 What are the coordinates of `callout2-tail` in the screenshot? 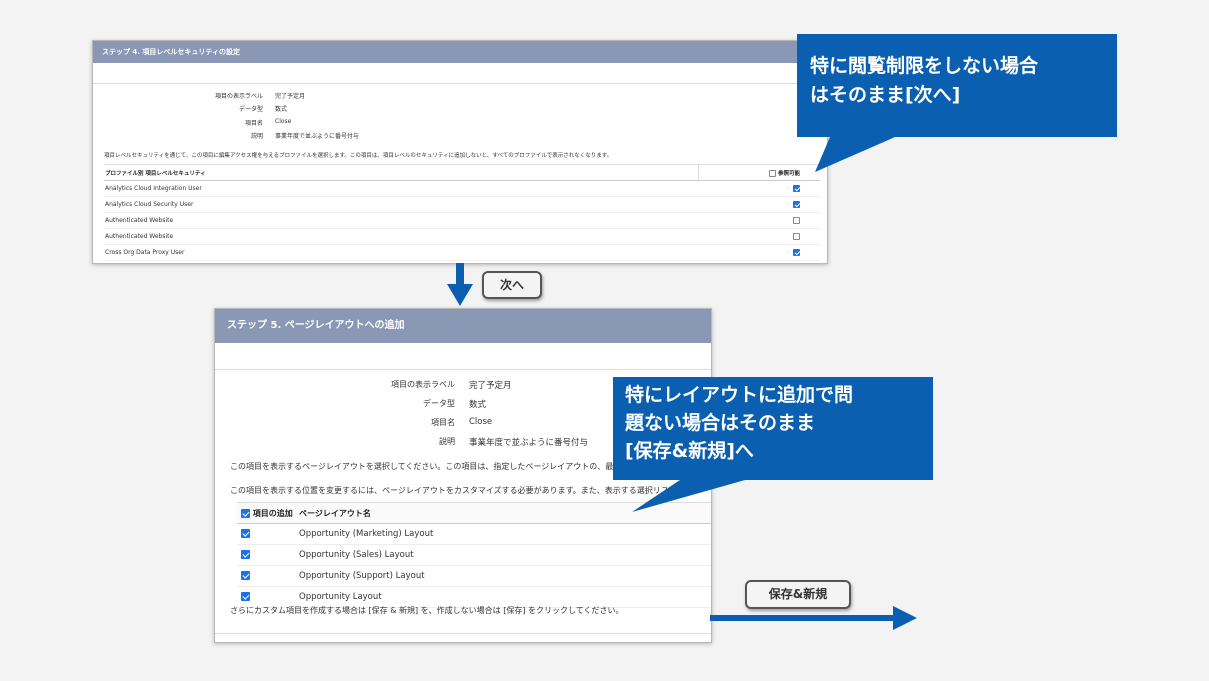 It's located at (688, 496).